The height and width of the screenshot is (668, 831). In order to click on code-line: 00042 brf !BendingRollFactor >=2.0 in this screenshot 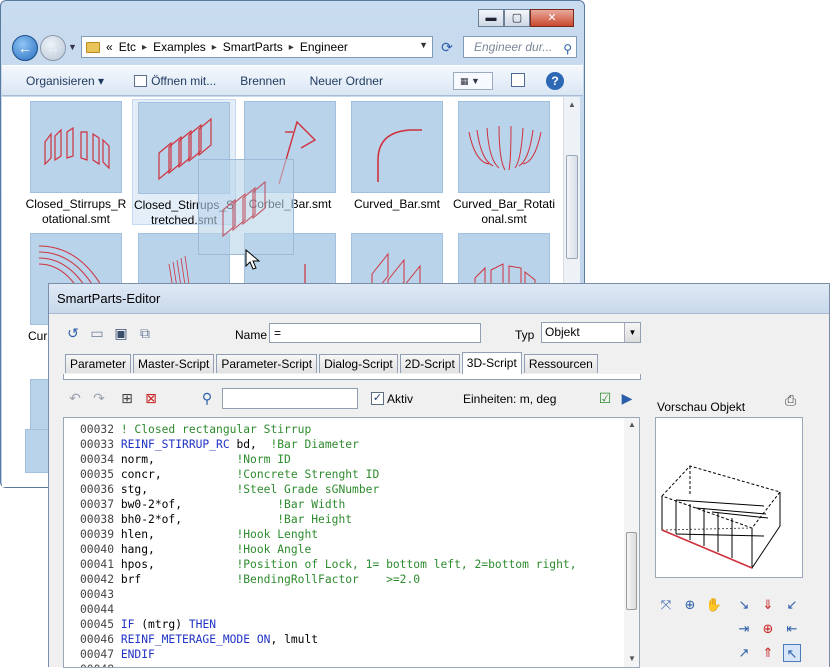, I will do `click(328, 579)`.